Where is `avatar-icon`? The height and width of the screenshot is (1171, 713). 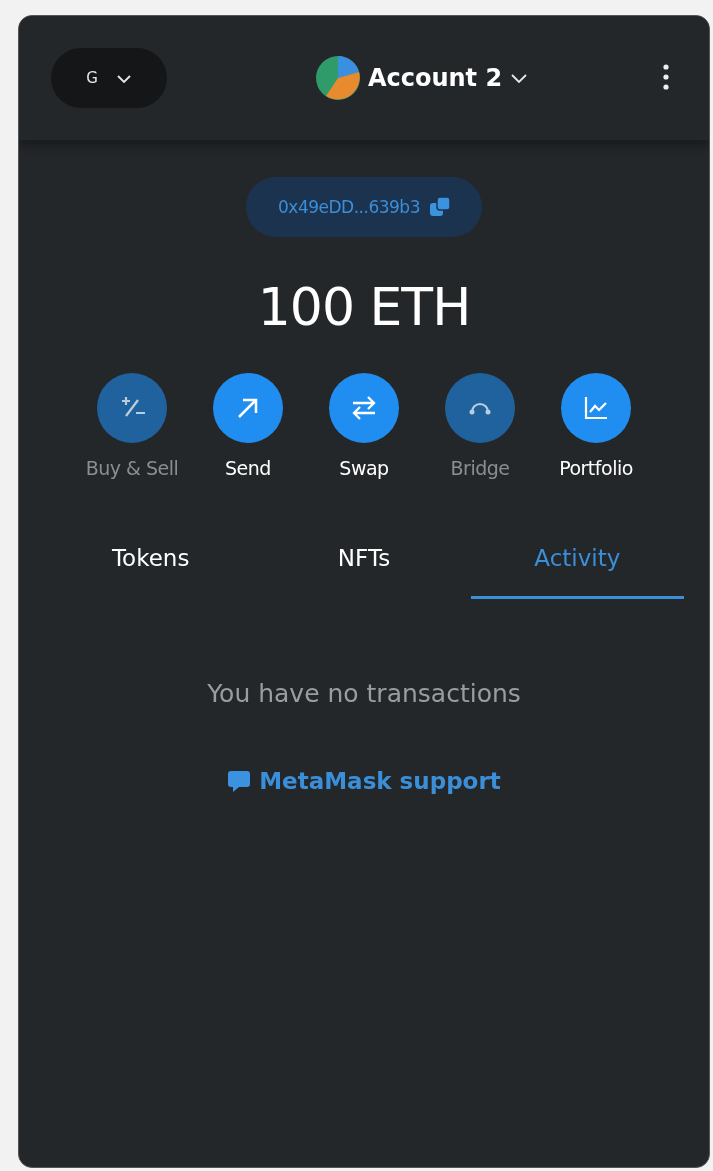 avatar-icon is located at coordinates (337, 78).